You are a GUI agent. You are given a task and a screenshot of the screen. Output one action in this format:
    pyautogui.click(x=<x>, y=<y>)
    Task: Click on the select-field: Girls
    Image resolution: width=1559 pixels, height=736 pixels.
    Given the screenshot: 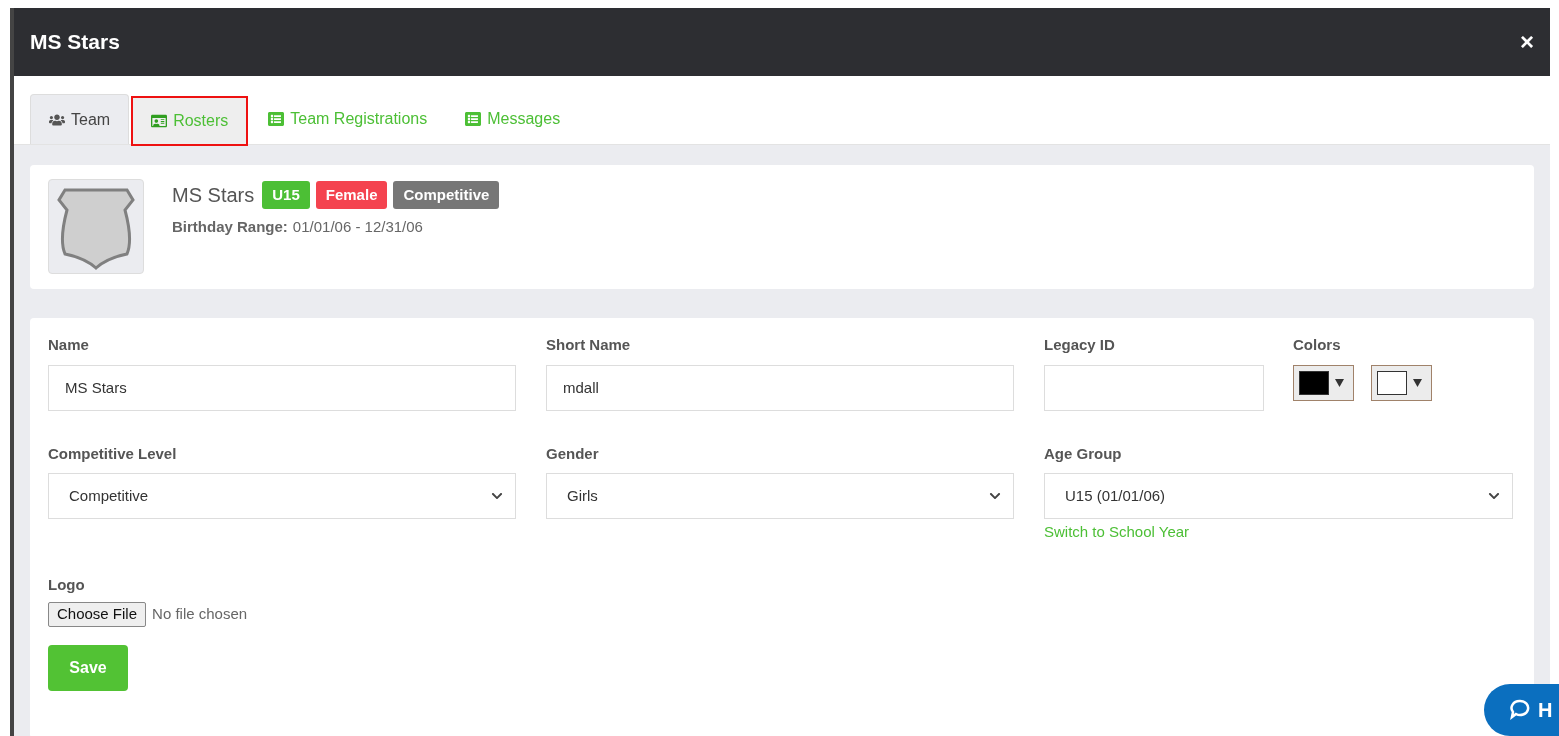 What is the action you would take?
    pyautogui.click(x=780, y=496)
    